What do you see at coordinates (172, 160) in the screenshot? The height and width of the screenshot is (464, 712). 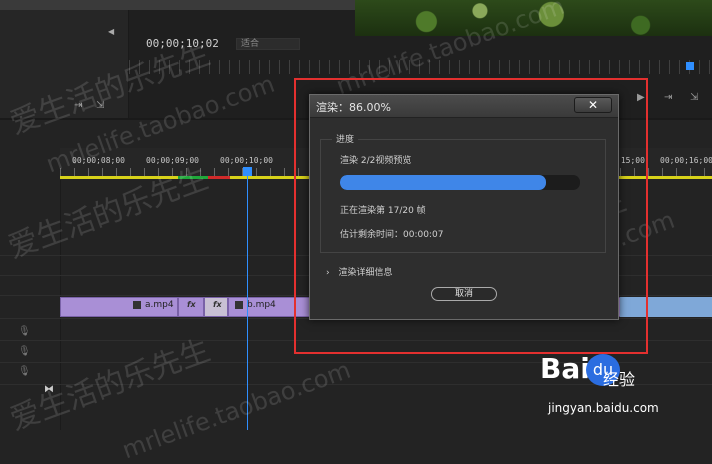 I see `ruler-tick-label: 00;00;09;00` at bounding box center [172, 160].